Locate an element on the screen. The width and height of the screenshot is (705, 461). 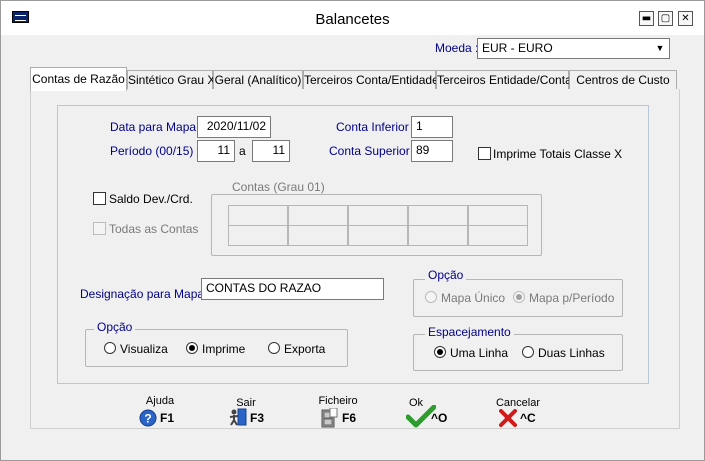
designacao-label: Designação para Mapa is located at coordinates (142, 294).